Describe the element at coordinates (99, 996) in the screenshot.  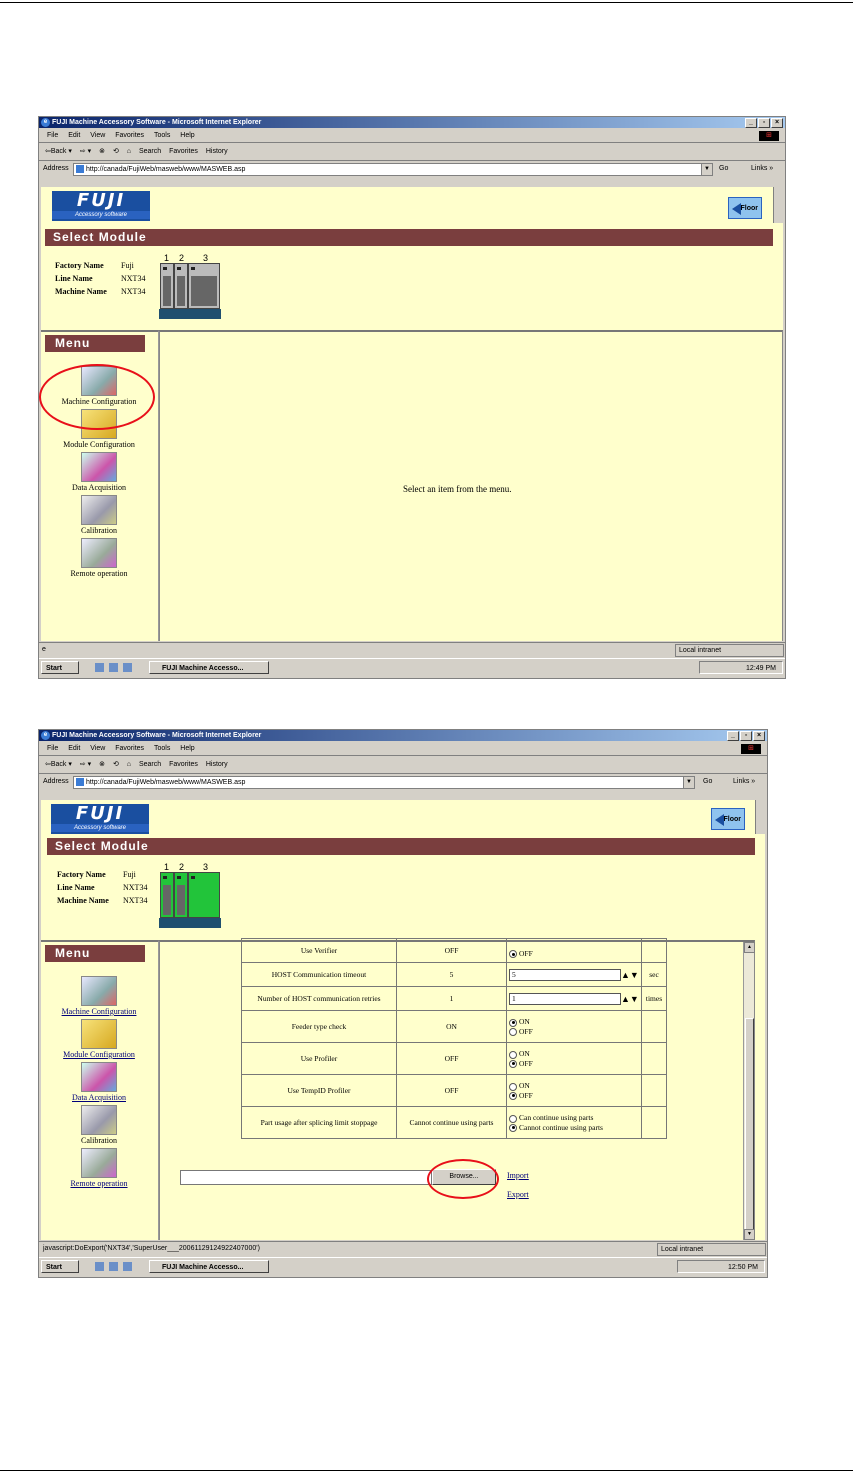
I see `menu-machine-configuration: Machine Configuration` at that location.